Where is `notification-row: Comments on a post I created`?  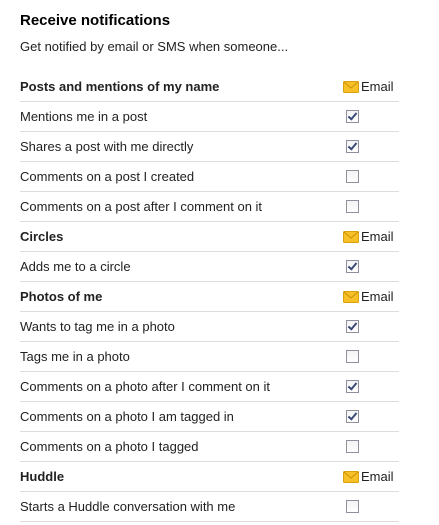 notification-row: Comments on a post I created is located at coordinates (209, 177).